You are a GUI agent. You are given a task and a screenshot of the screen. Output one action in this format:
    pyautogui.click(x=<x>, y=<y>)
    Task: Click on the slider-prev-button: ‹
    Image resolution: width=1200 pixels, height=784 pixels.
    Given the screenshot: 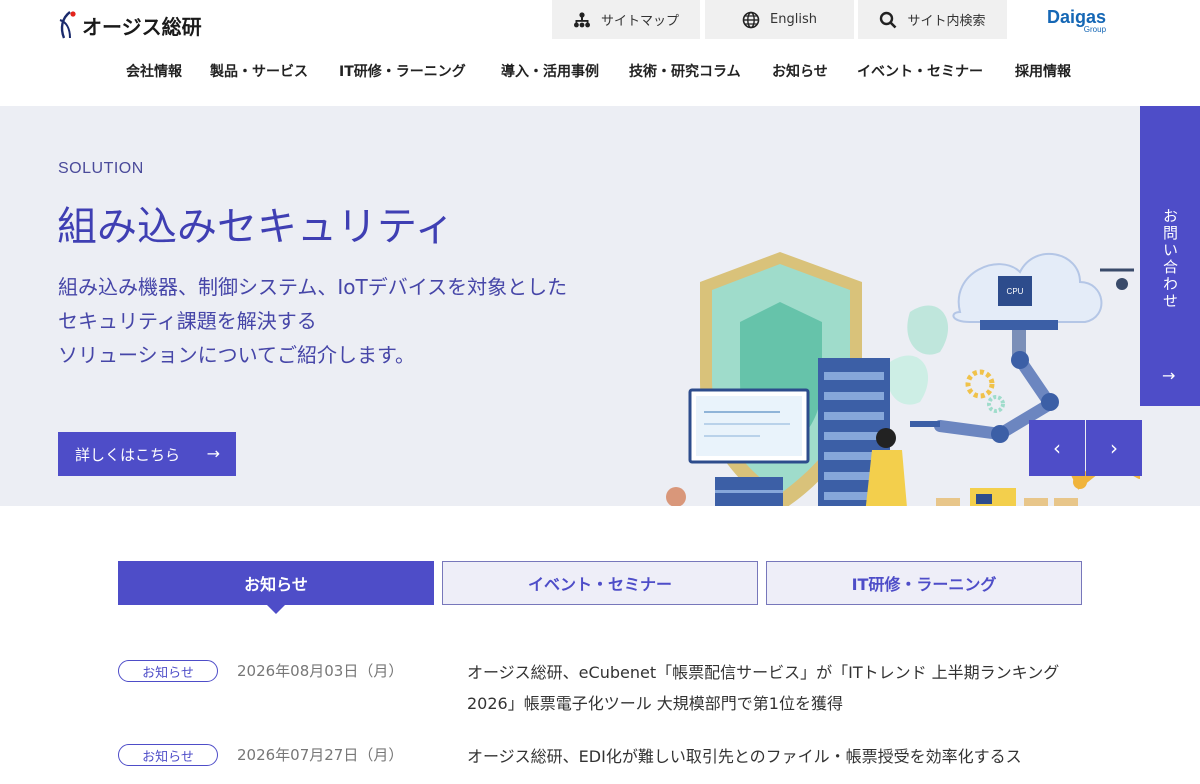 What is the action you would take?
    pyautogui.click(x=1057, y=448)
    